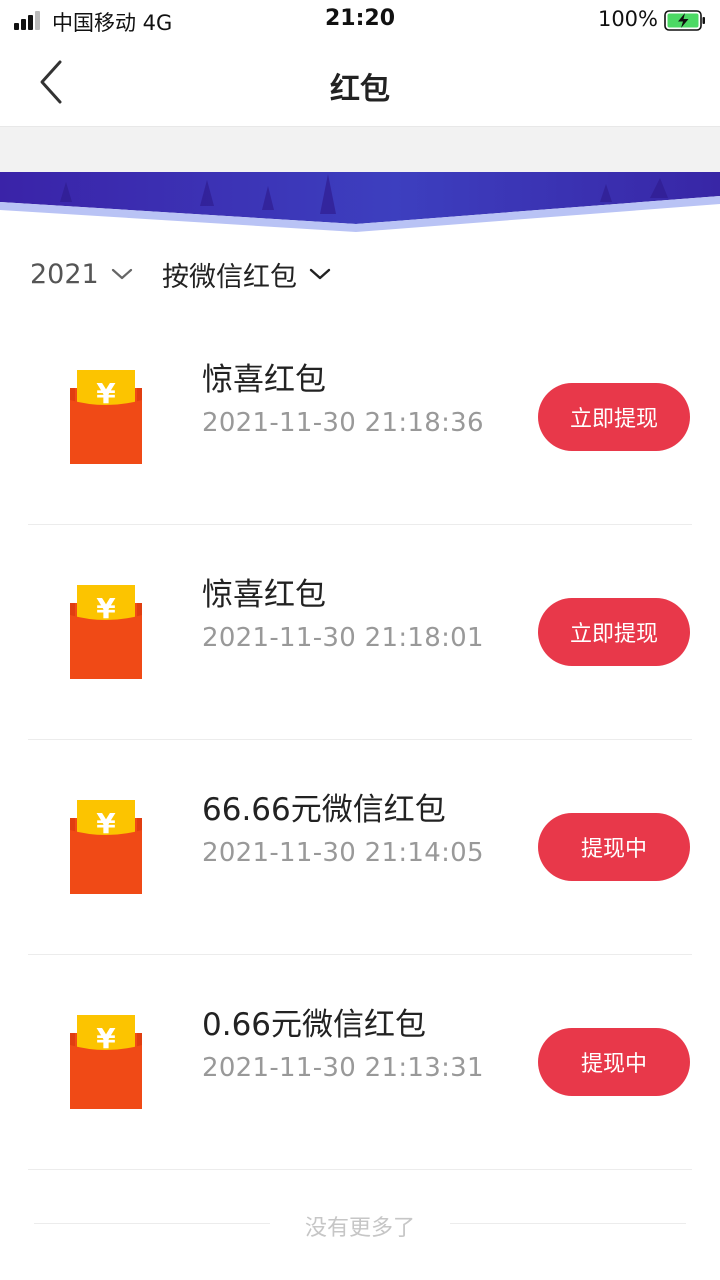 The height and width of the screenshot is (1280, 720). What do you see at coordinates (343, 1068) in the screenshot?
I see `item-time: 2021-11-30 21:13:31` at bounding box center [343, 1068].